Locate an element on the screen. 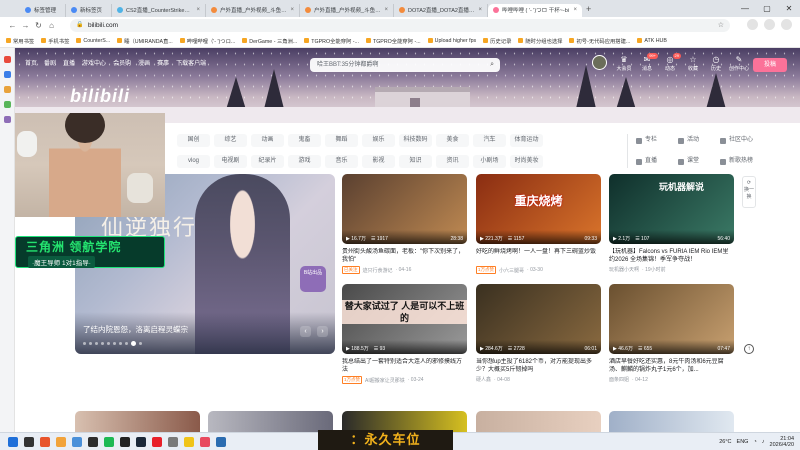  video-title: 当你想up主投了6182个币，对方能提现出多少？大概买5斤韧掉吗 is located at coordinates (538, 366).